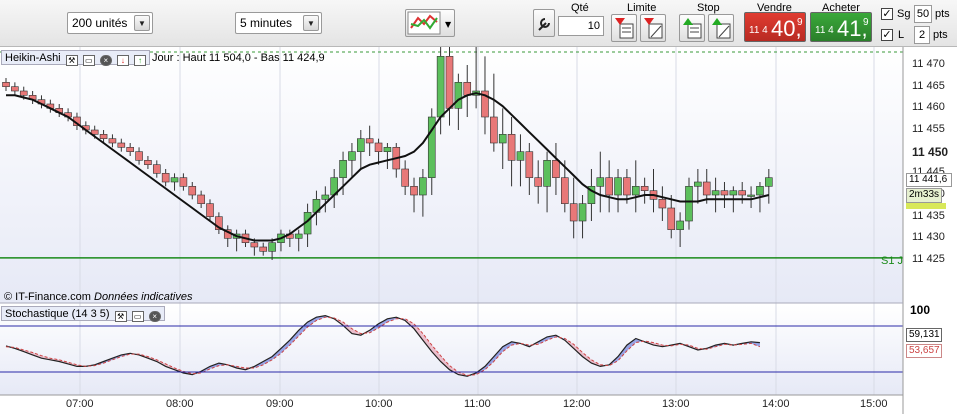 The height and width of the screenshot is (414, 957). I want to click on wrench-button, so click(544, 23).